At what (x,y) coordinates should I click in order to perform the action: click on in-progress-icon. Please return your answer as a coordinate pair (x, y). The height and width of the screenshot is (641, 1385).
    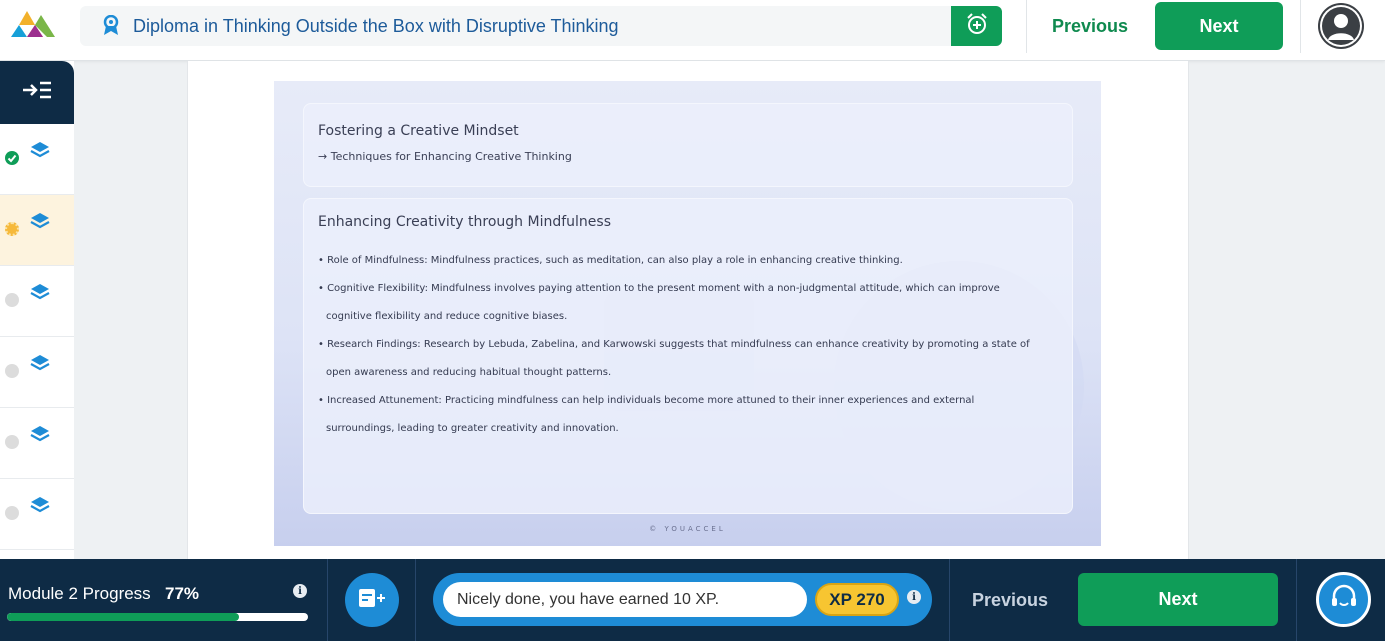
    Looking at the image, I should click on (12, 229).